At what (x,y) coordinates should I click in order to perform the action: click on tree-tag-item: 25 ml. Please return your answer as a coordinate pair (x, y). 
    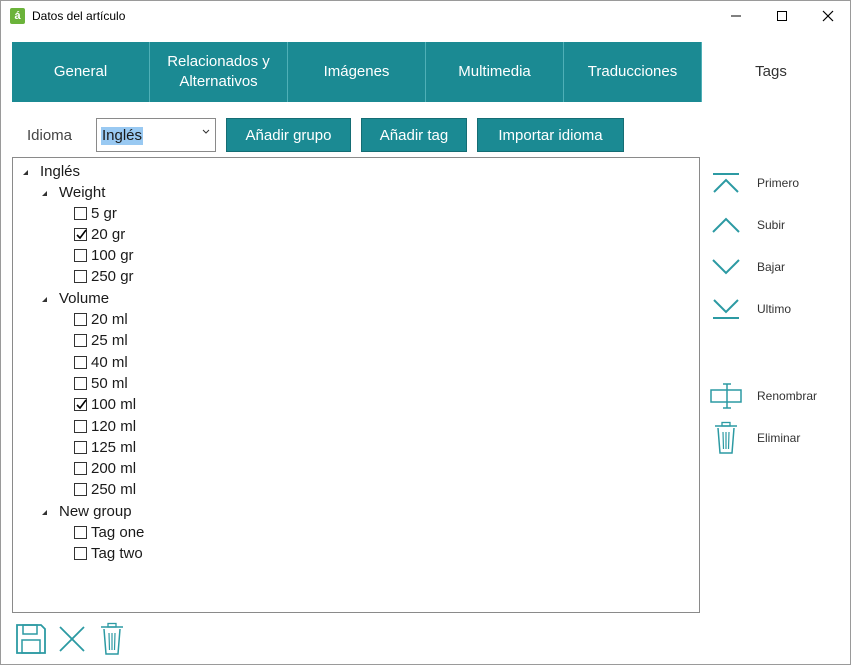
    Looking at the image, I should click on (101, 340).